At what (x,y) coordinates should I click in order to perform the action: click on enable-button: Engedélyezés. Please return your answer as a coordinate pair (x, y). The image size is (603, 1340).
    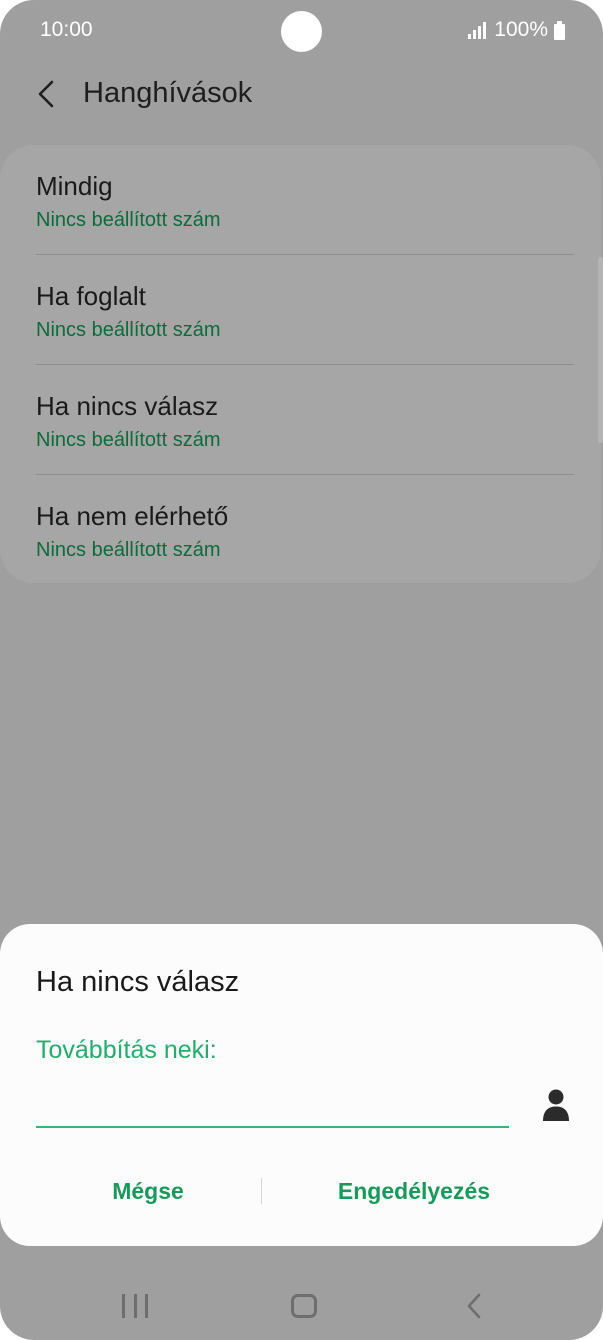
    Looking at the image, I should click on (414, 1191).